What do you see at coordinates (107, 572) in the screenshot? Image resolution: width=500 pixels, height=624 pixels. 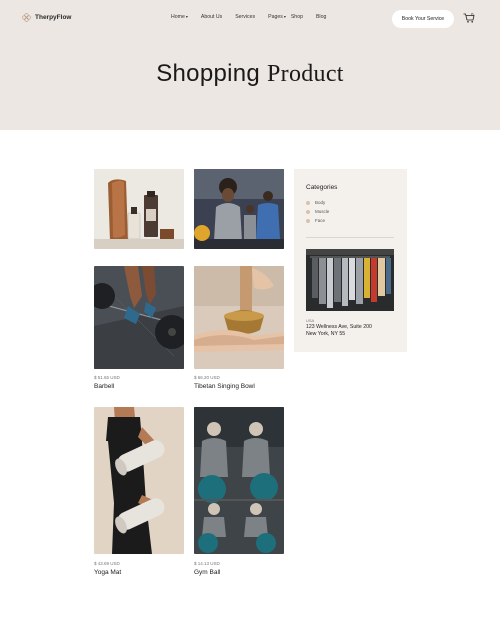 I see `product-name: Yoga Mat` at bounding box center [107, 572].